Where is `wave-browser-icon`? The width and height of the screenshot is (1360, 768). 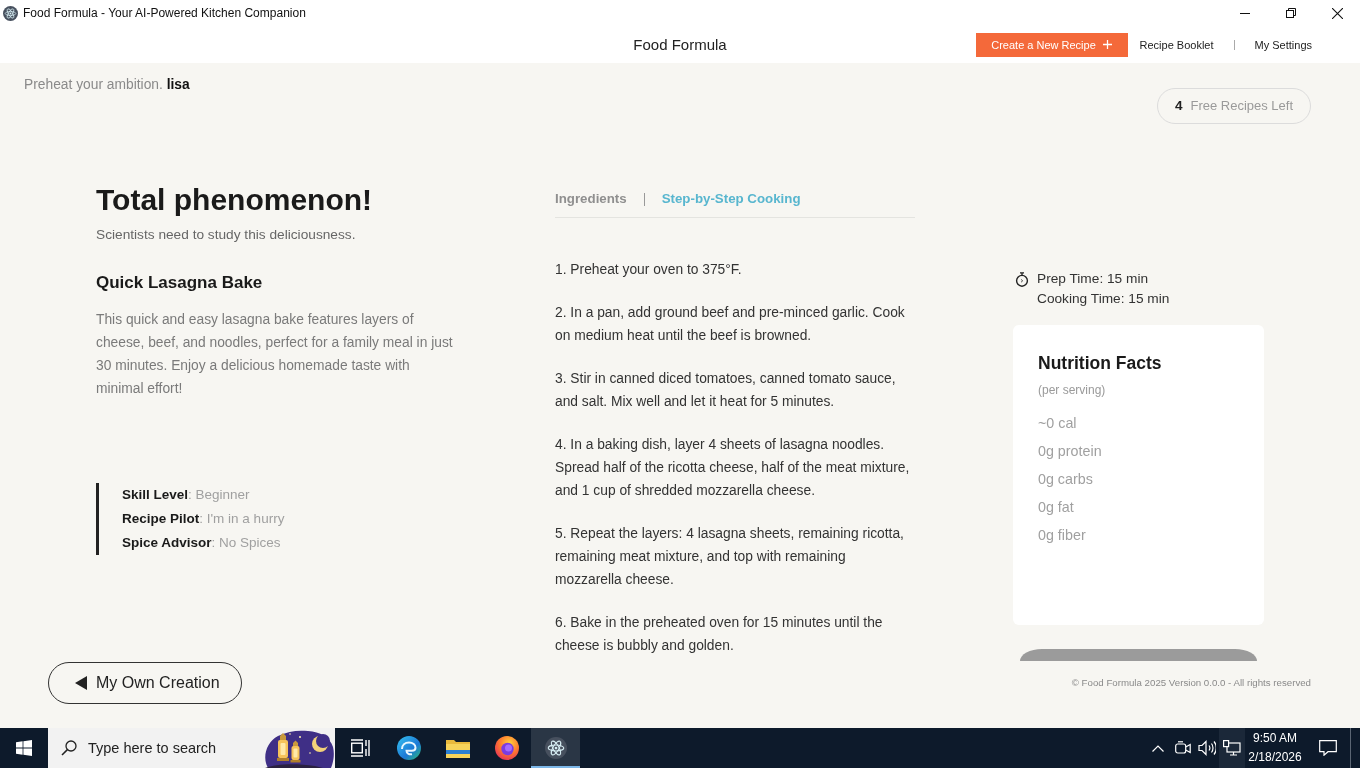 wave-browser-icon is located at coordinates (408, 748).